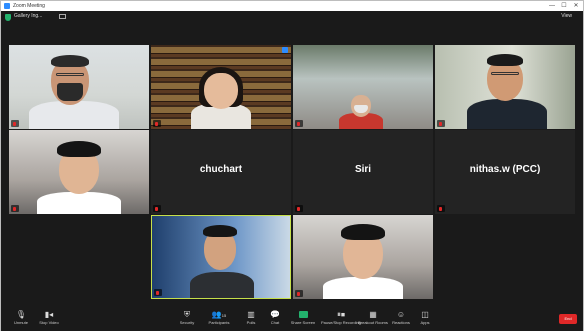 The image size is (584, 331). Describe the element at coordinates (49, 314) in the screenshot. I see `camera-icon: ▮◂` at that location.